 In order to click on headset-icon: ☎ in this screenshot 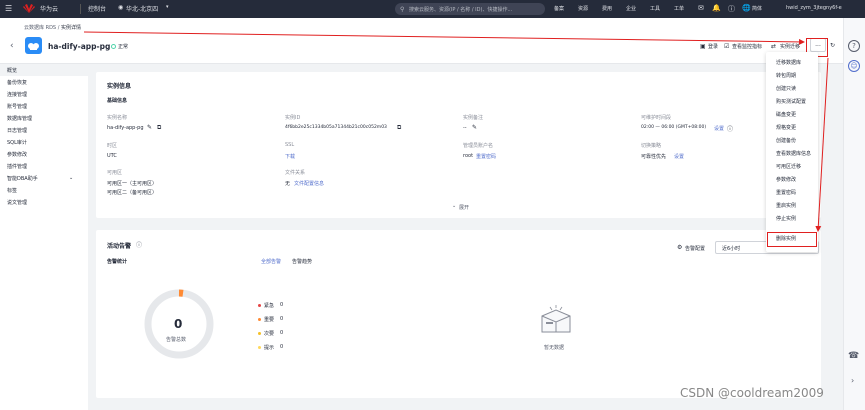, I will do `click(853, 356)`.